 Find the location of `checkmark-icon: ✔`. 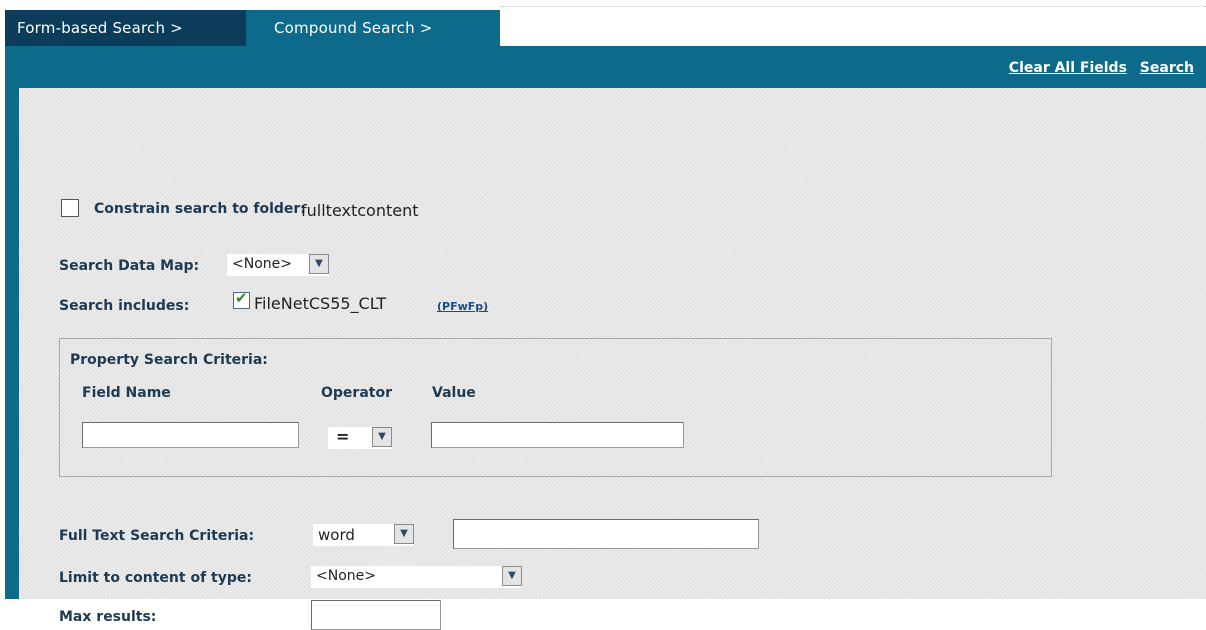

checkmark-icon: ✔ is located at coordinates (241, 298).